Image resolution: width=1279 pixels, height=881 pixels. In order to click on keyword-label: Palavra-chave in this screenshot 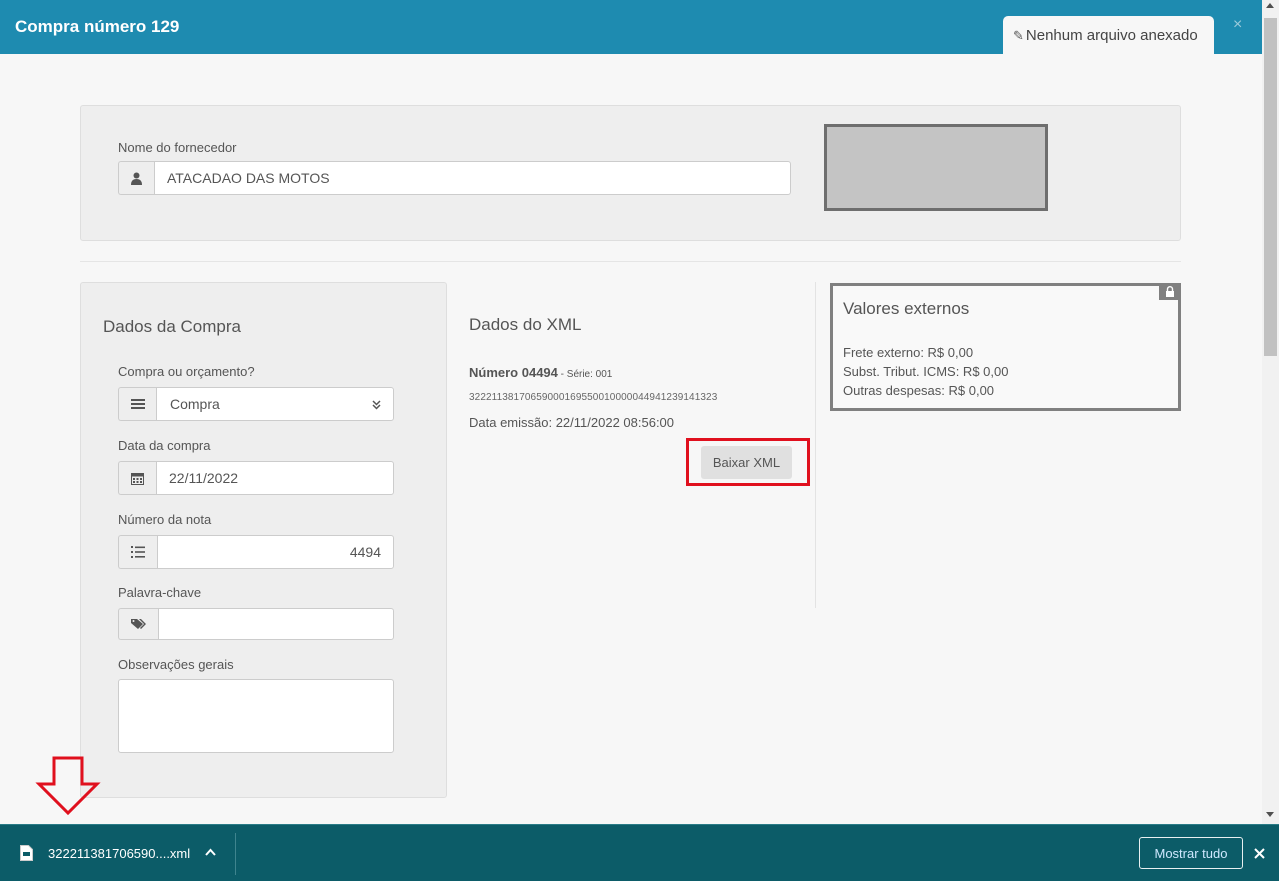, I will do `click(160, 592)`.